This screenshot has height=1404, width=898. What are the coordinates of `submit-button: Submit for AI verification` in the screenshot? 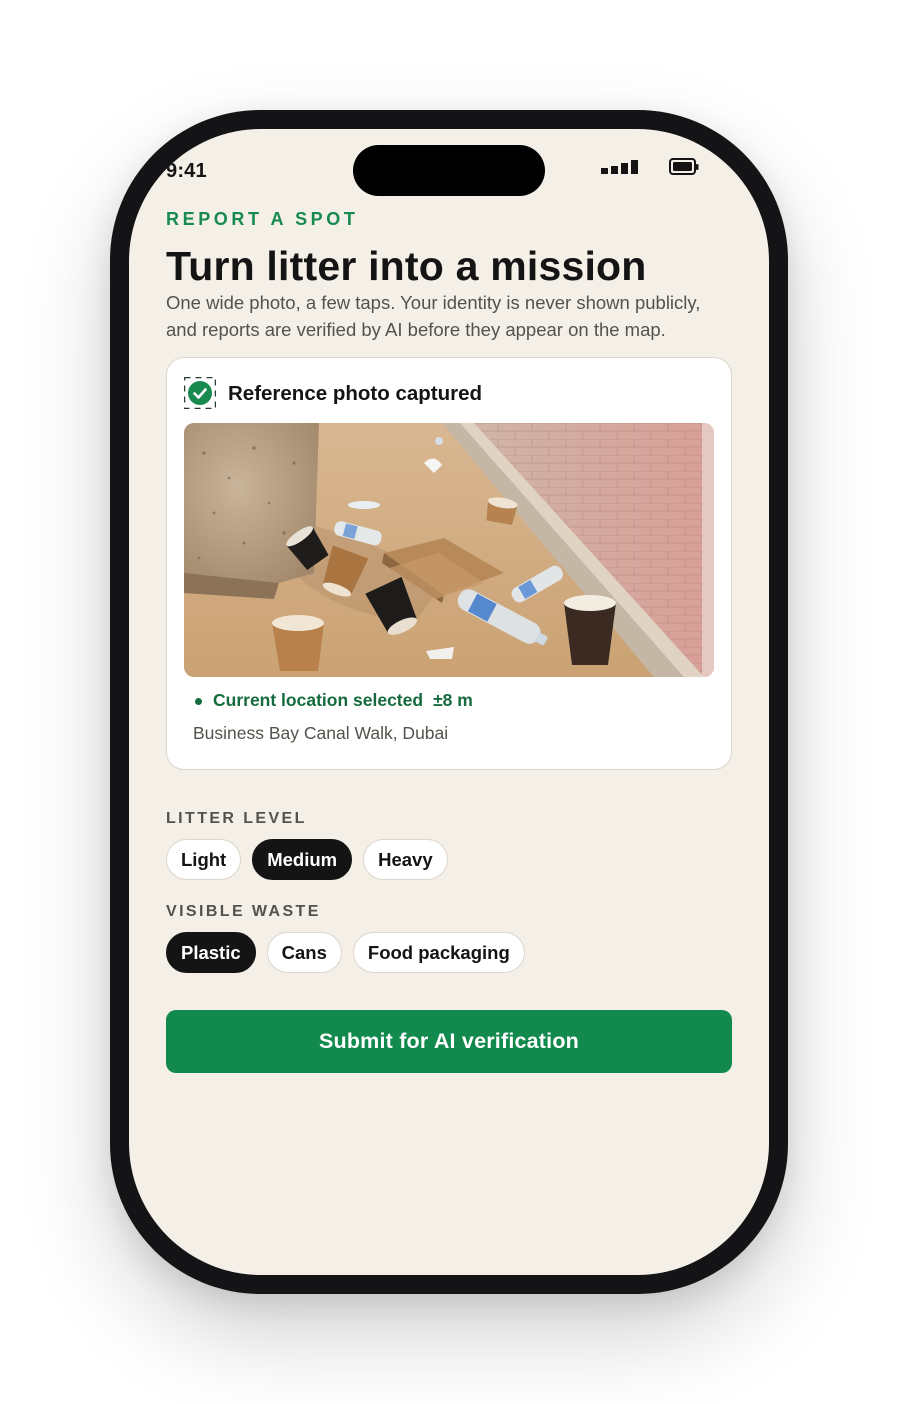 It's located at (449, 1041).